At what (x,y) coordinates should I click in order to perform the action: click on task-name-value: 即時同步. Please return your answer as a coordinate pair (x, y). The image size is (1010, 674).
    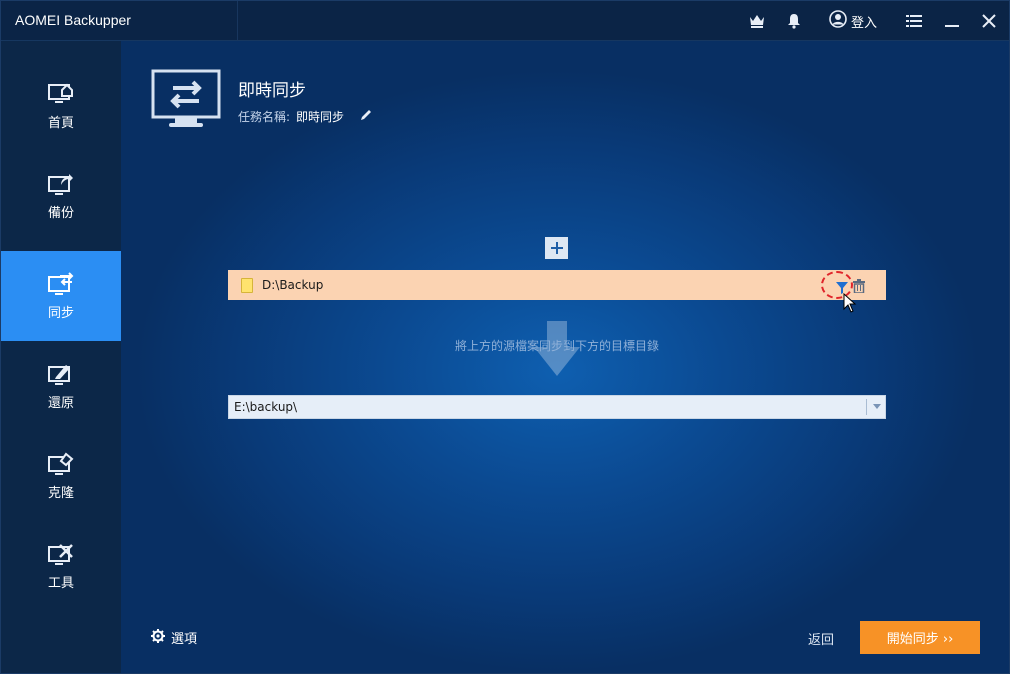
    Looking at the image, I should click on (320, 117).